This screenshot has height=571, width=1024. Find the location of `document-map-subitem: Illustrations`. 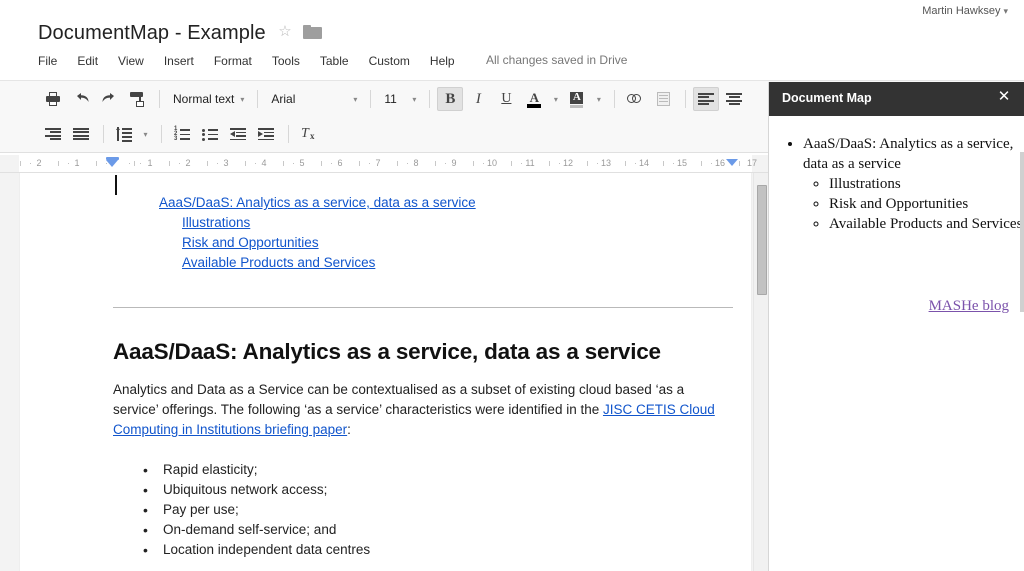

document-map-subitem: Illustrations is located at coordinates (926, 184).